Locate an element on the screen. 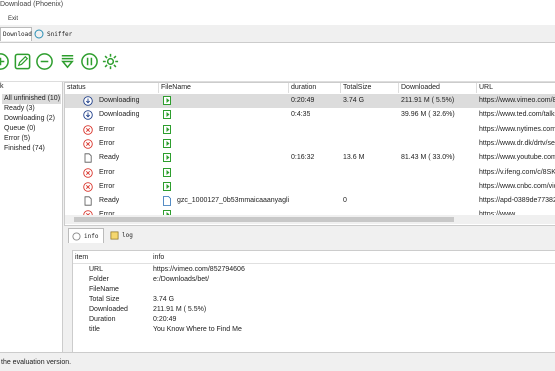  cell-total-size: 0 is located at coordinates (345, 201).